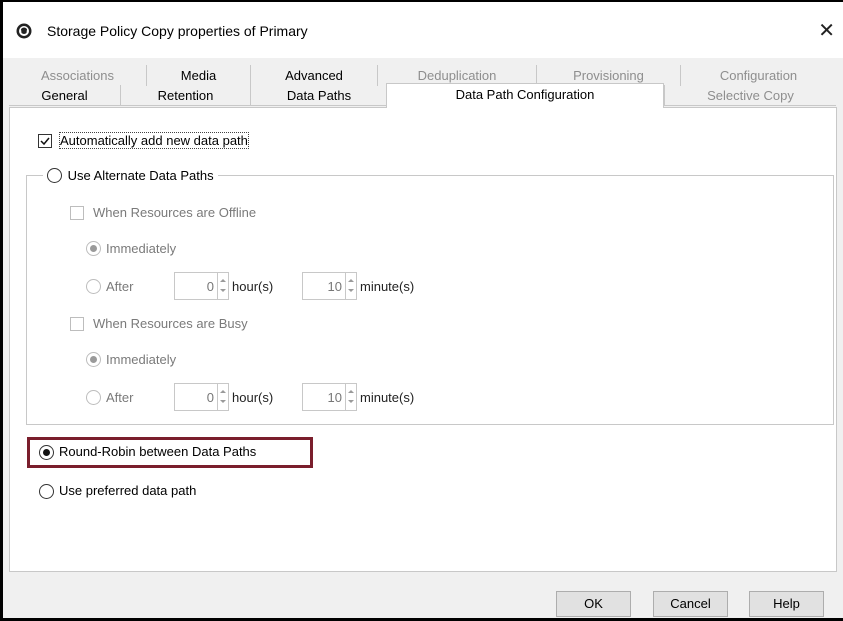  Describe the element at coordinates (46, 491) in the screenshot. I see `preferred-path-radio` at that location.